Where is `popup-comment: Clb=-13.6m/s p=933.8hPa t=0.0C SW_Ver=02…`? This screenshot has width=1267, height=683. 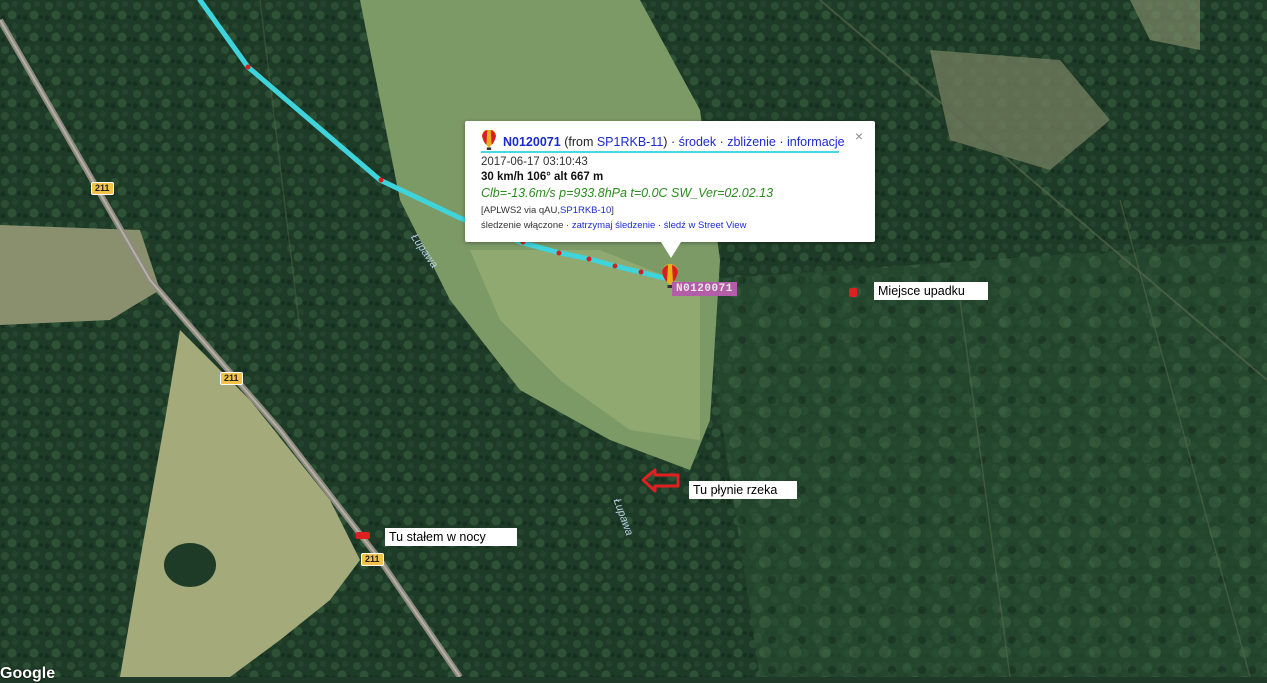 popup-comment: Clb=-13.6m/s p=933.8hPa t=0.0C SW_Ver=02… is located at coordinates (627, 193).